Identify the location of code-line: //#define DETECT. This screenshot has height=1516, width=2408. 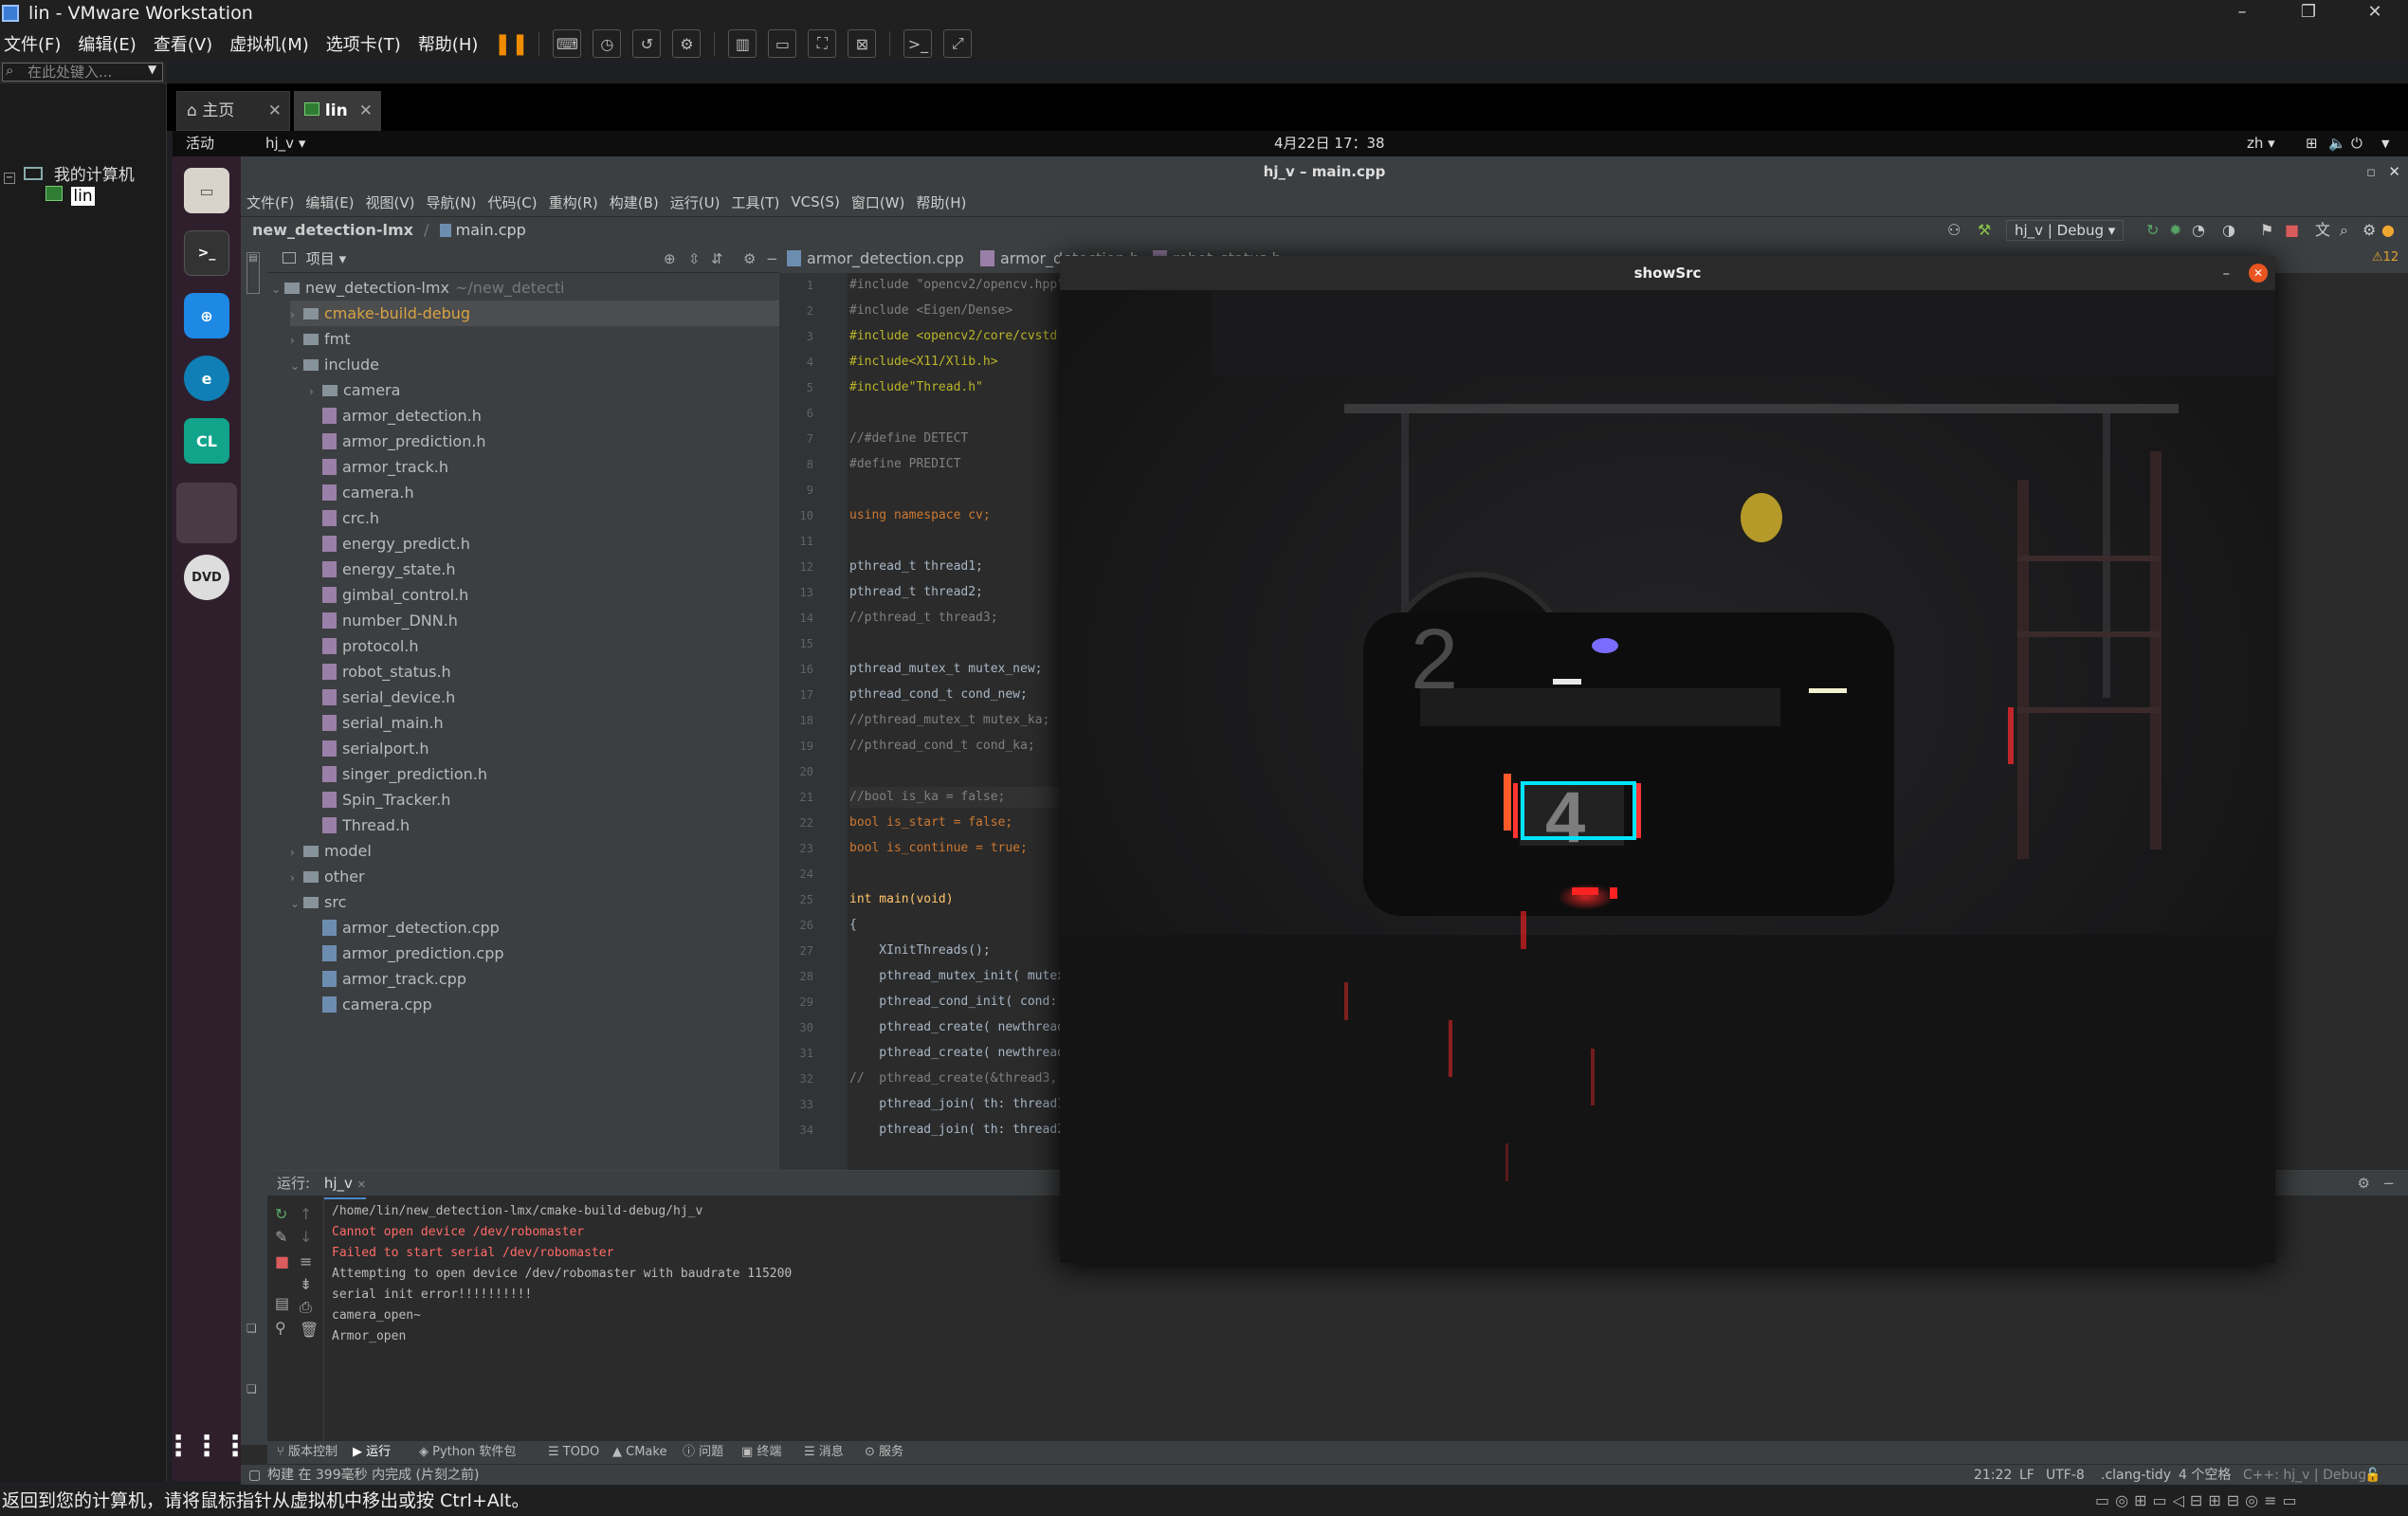
(908, 439).